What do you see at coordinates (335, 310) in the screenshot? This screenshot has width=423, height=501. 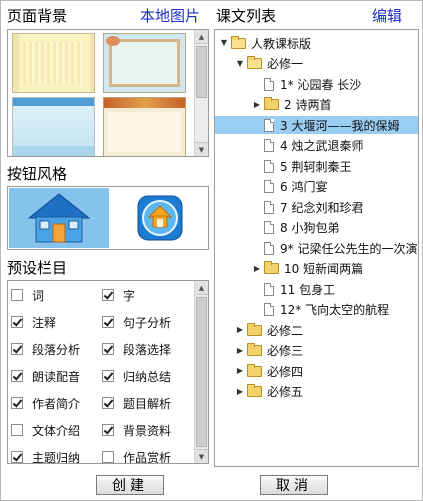 I see `tree-node-label: 12* 飞向太空的航程` at bounding box center [335, 310].